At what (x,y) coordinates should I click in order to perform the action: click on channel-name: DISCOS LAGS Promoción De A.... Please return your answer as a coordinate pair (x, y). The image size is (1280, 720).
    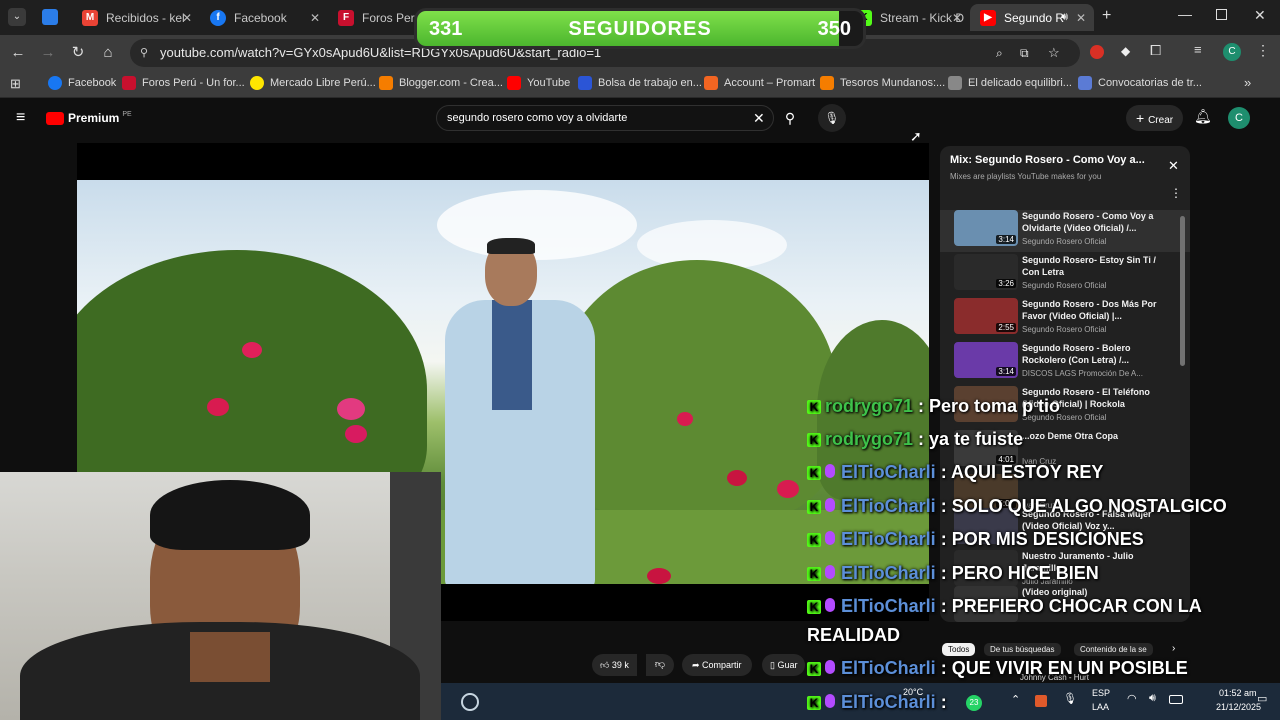
    Looking at the image, I should click on (1082, 373).